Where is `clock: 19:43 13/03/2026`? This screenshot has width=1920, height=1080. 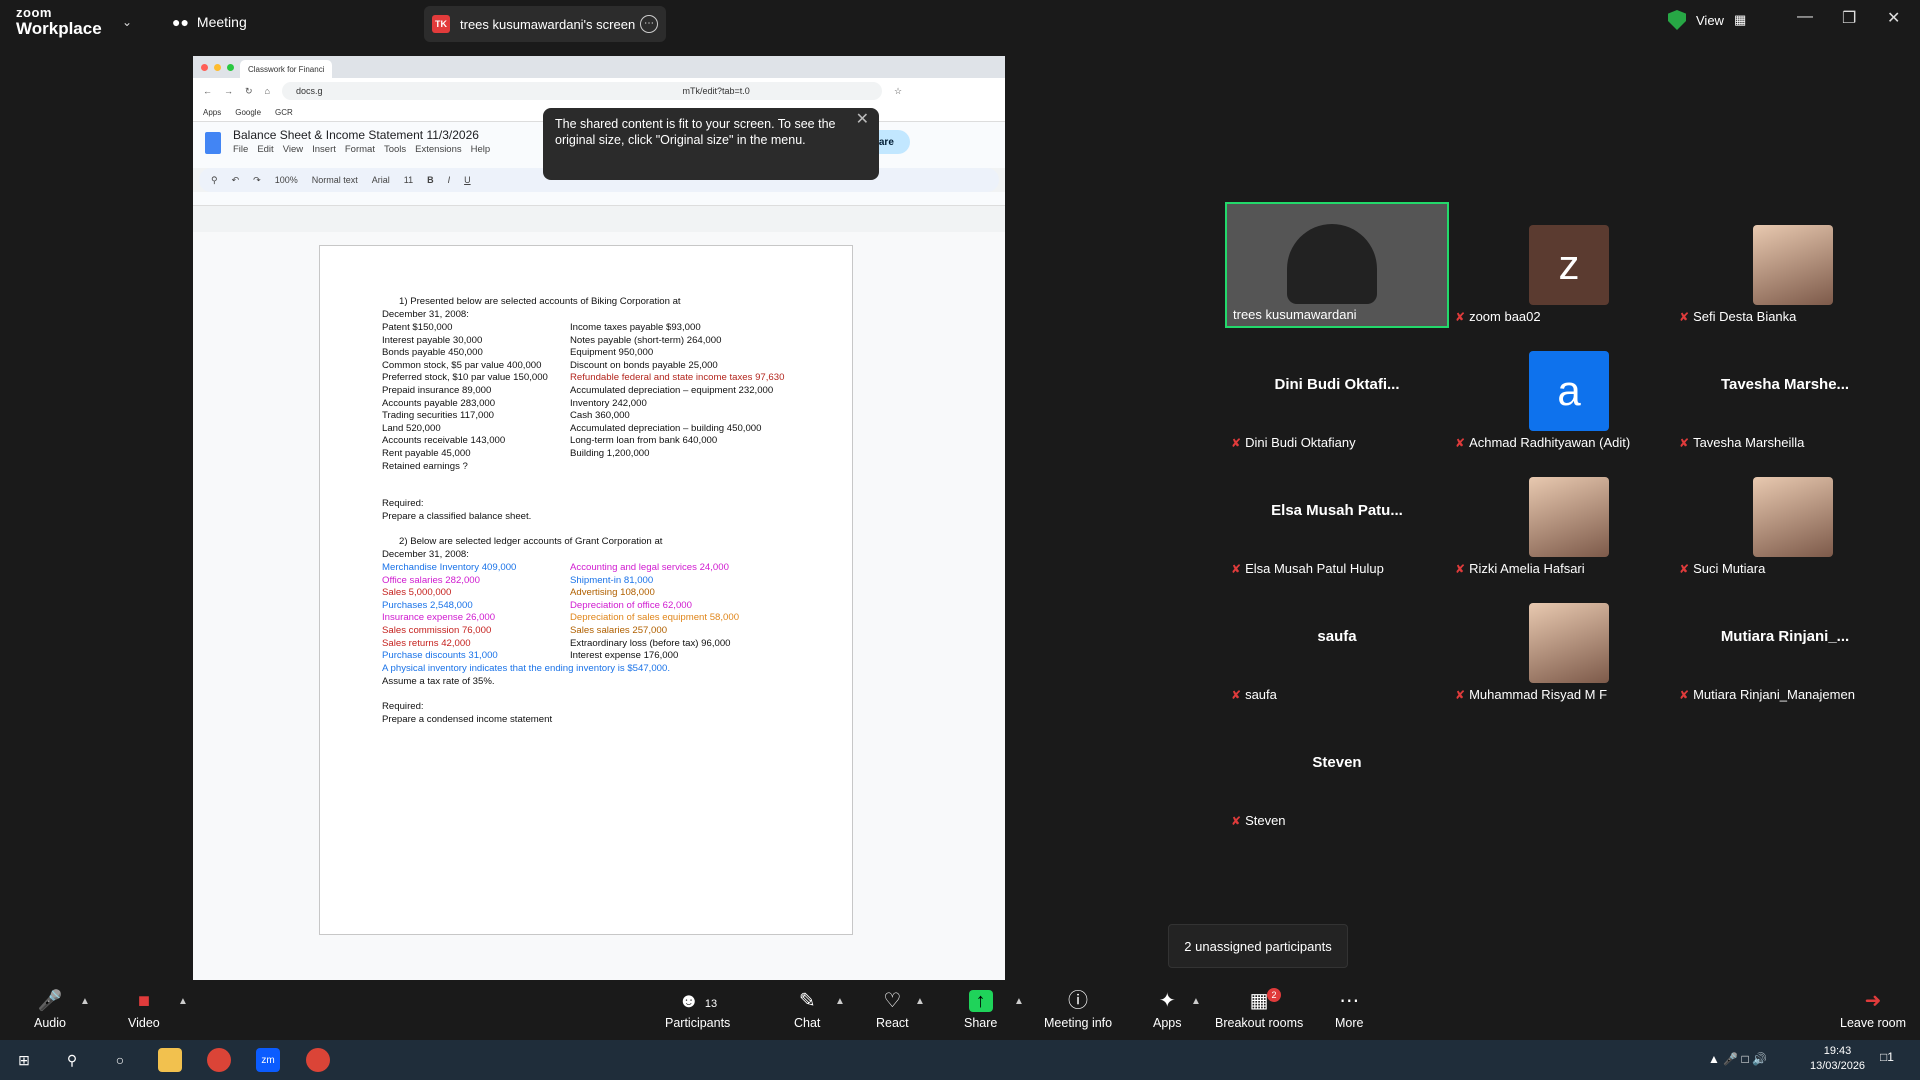 clock: 19:43 13/03/2026 is located at coordinates (1837, 1059).